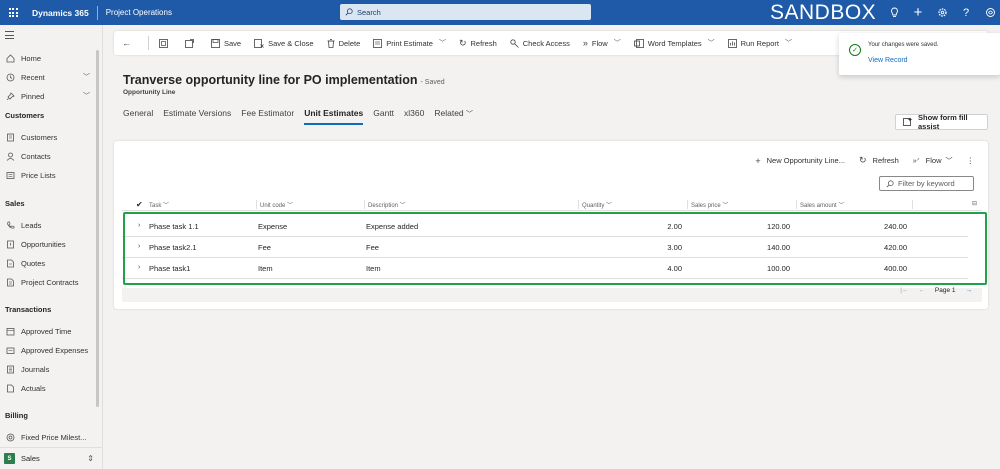 The width and height of the screenshot is (1000, 469). I want to click on view-record-link: View Record, so click(888, 60).